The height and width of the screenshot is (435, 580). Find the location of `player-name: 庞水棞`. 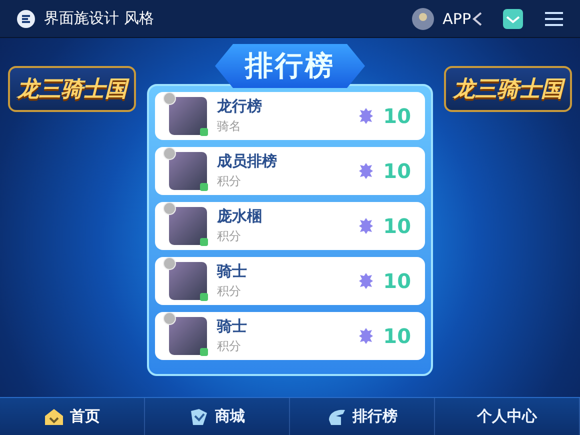

player-name: 庞水棞 is located at coordinates (240, 216).